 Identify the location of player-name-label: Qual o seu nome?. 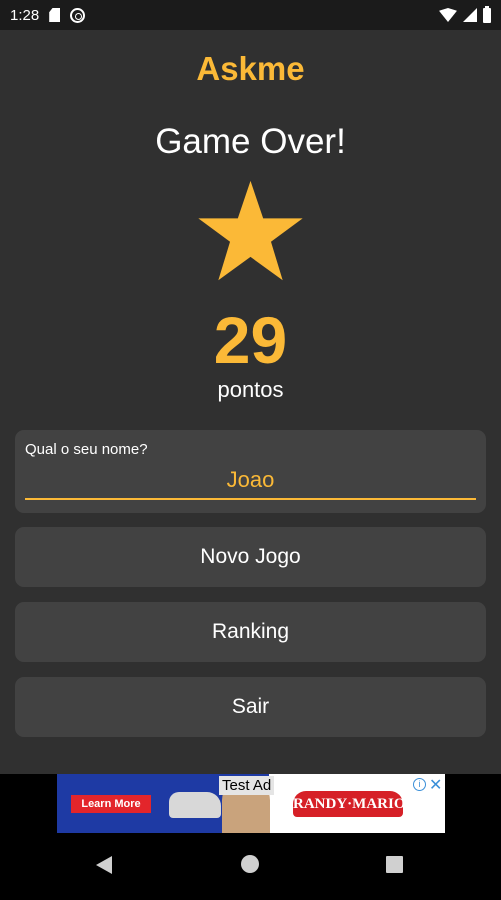
(86, 449).